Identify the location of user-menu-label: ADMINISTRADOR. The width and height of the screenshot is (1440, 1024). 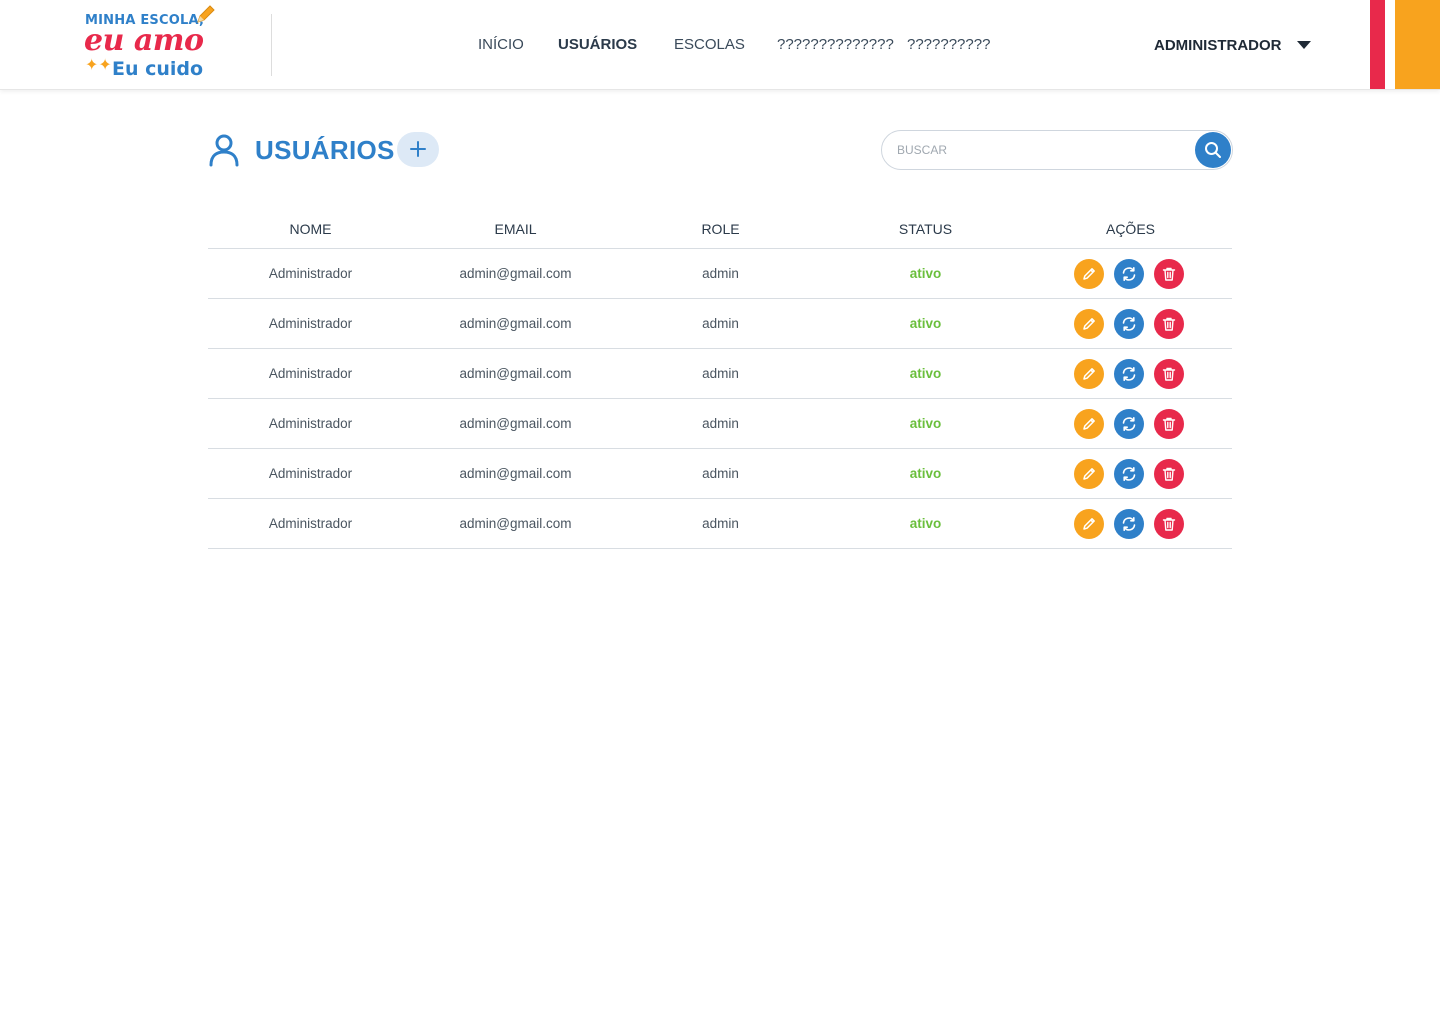
(1218, 45).